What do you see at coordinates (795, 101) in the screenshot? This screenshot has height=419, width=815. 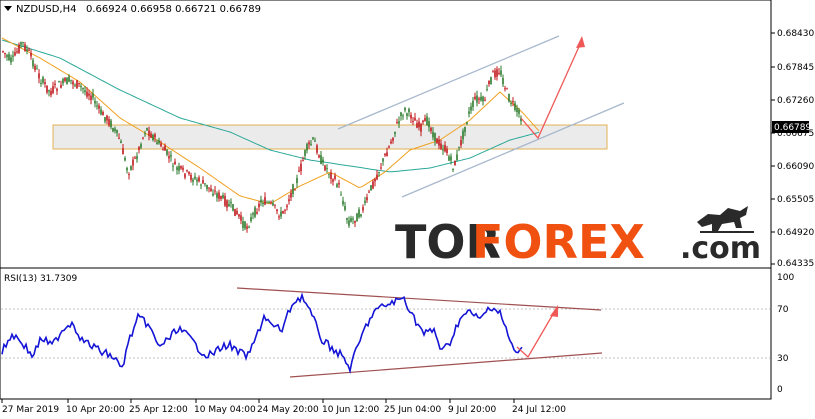 I see `price-tick: 0.67260` at bounding box center [795, 101].